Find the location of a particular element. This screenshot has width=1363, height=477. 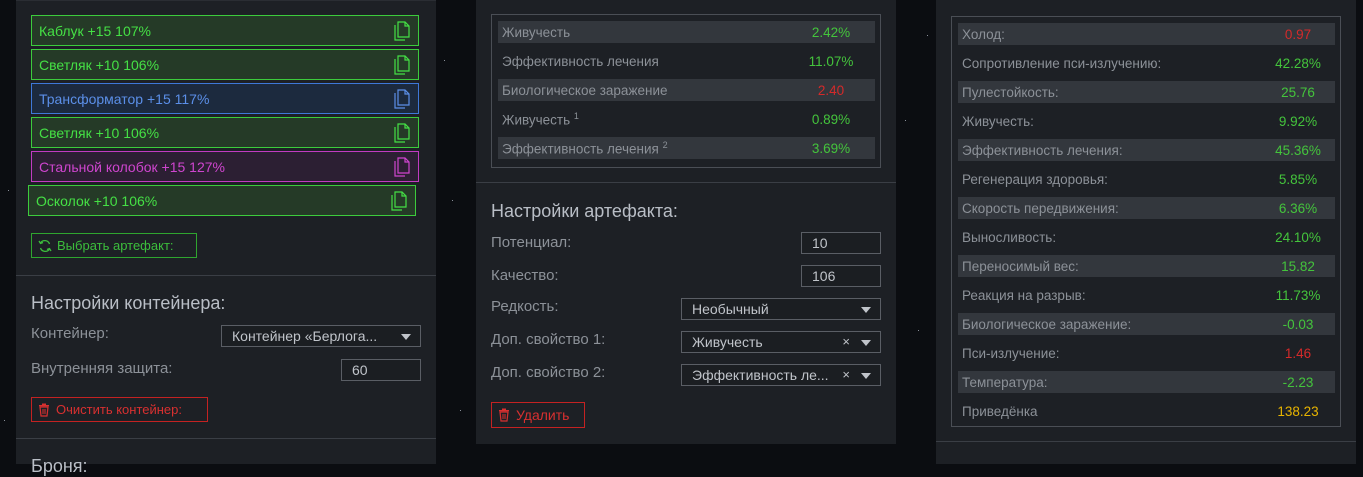

artifact-item: Каблук +15 107% is located at coordinates (225, 30).